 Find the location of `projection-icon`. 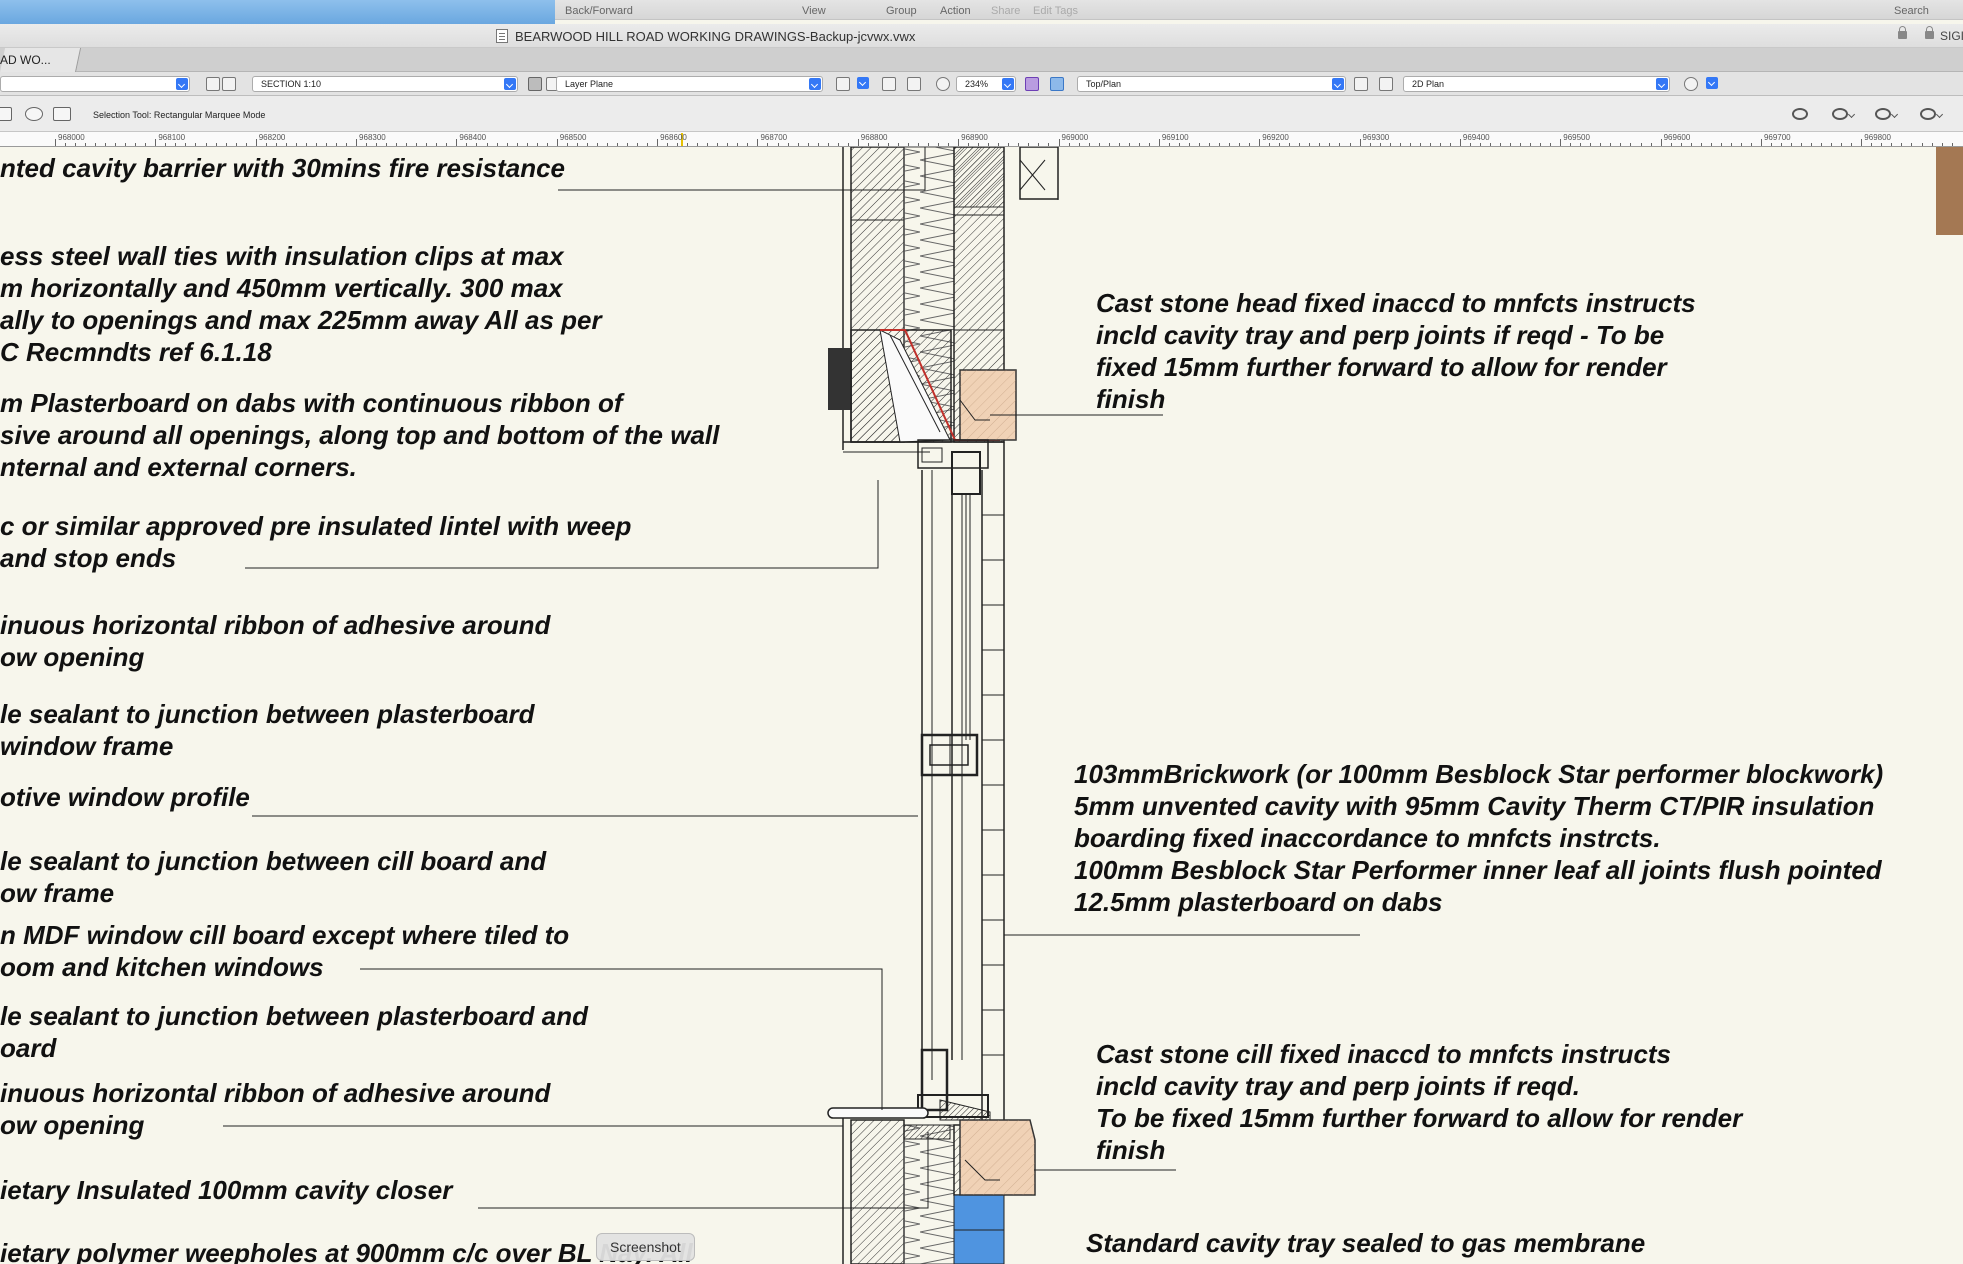

projection-icon is located at coordinates (1386, 84).